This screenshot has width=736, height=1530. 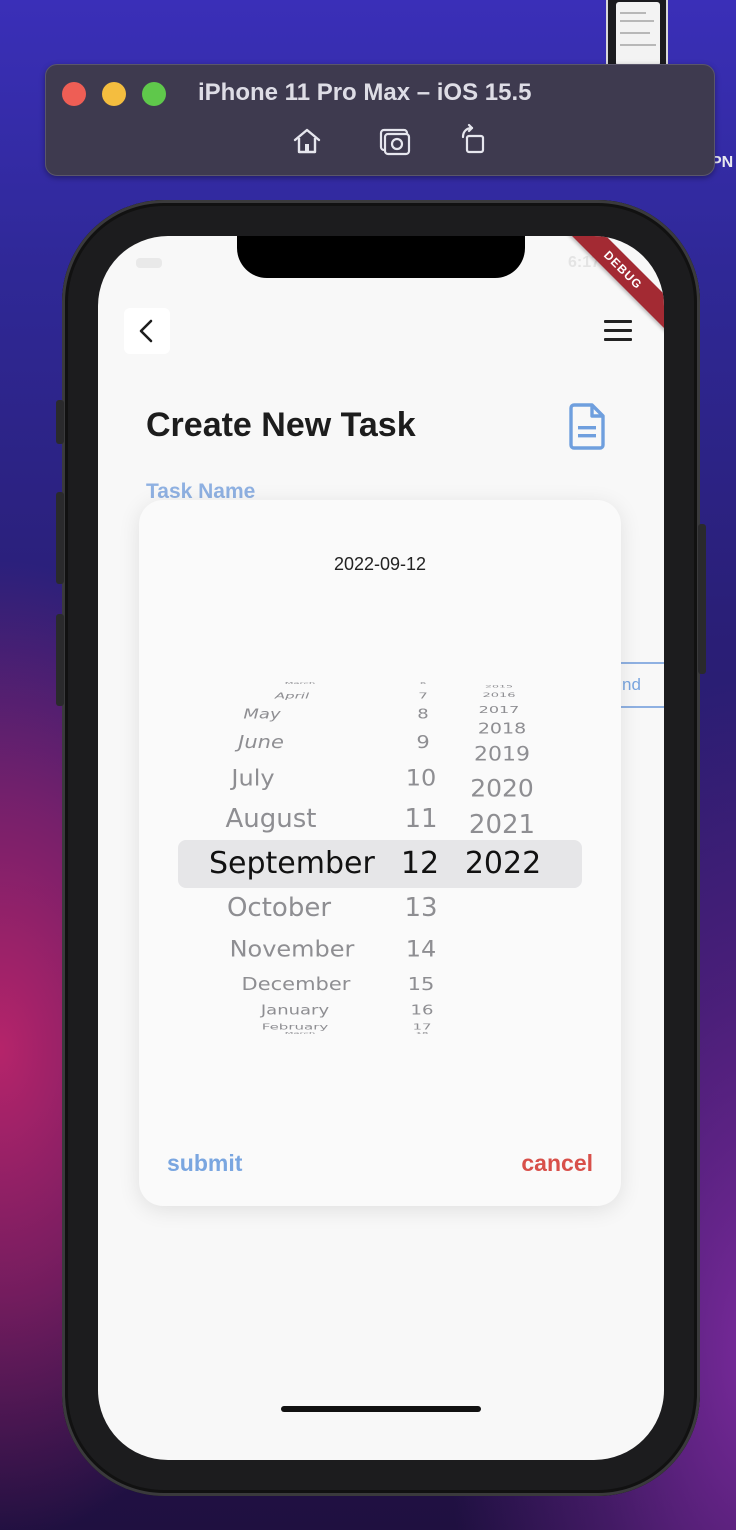 What do you see at coordinates (60, 660) in the screenshot?
I see `volume-down-button` at bounding box center [60, 660].